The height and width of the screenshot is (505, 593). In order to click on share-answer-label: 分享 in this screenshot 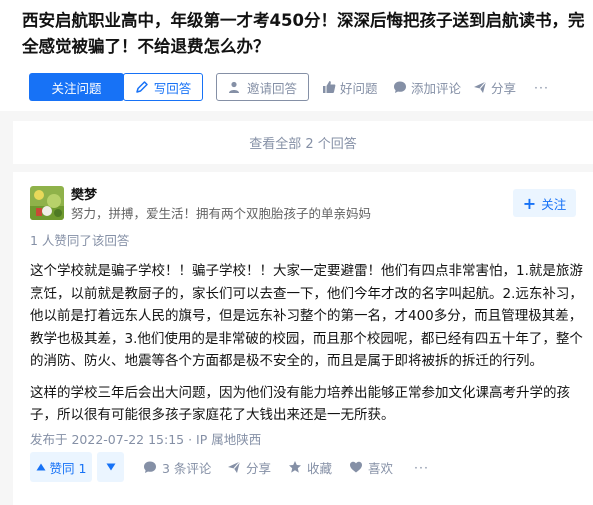, I will do `click(259, 468)`.